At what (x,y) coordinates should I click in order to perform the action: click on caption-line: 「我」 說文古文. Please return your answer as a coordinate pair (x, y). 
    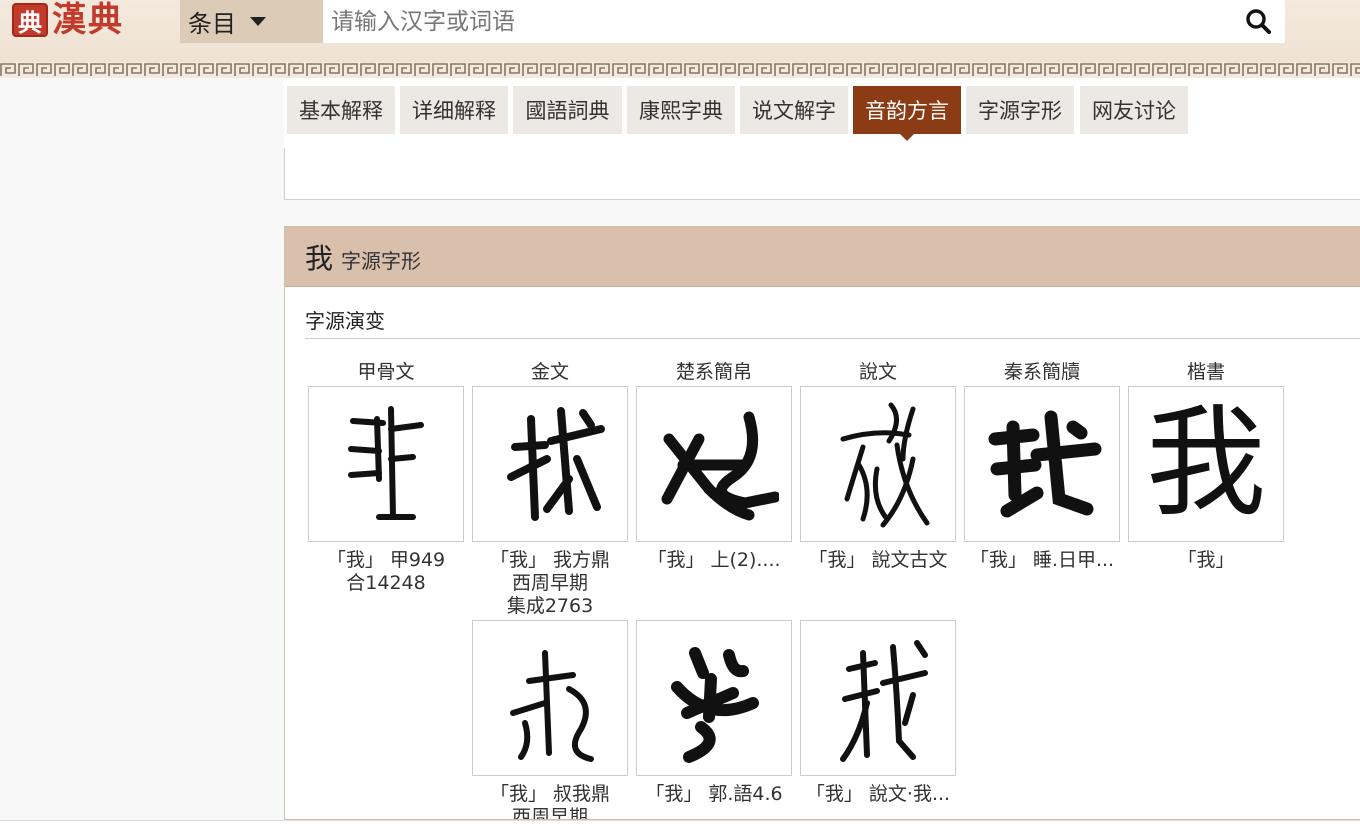
    Looking at the image, I should click on (878, 560).